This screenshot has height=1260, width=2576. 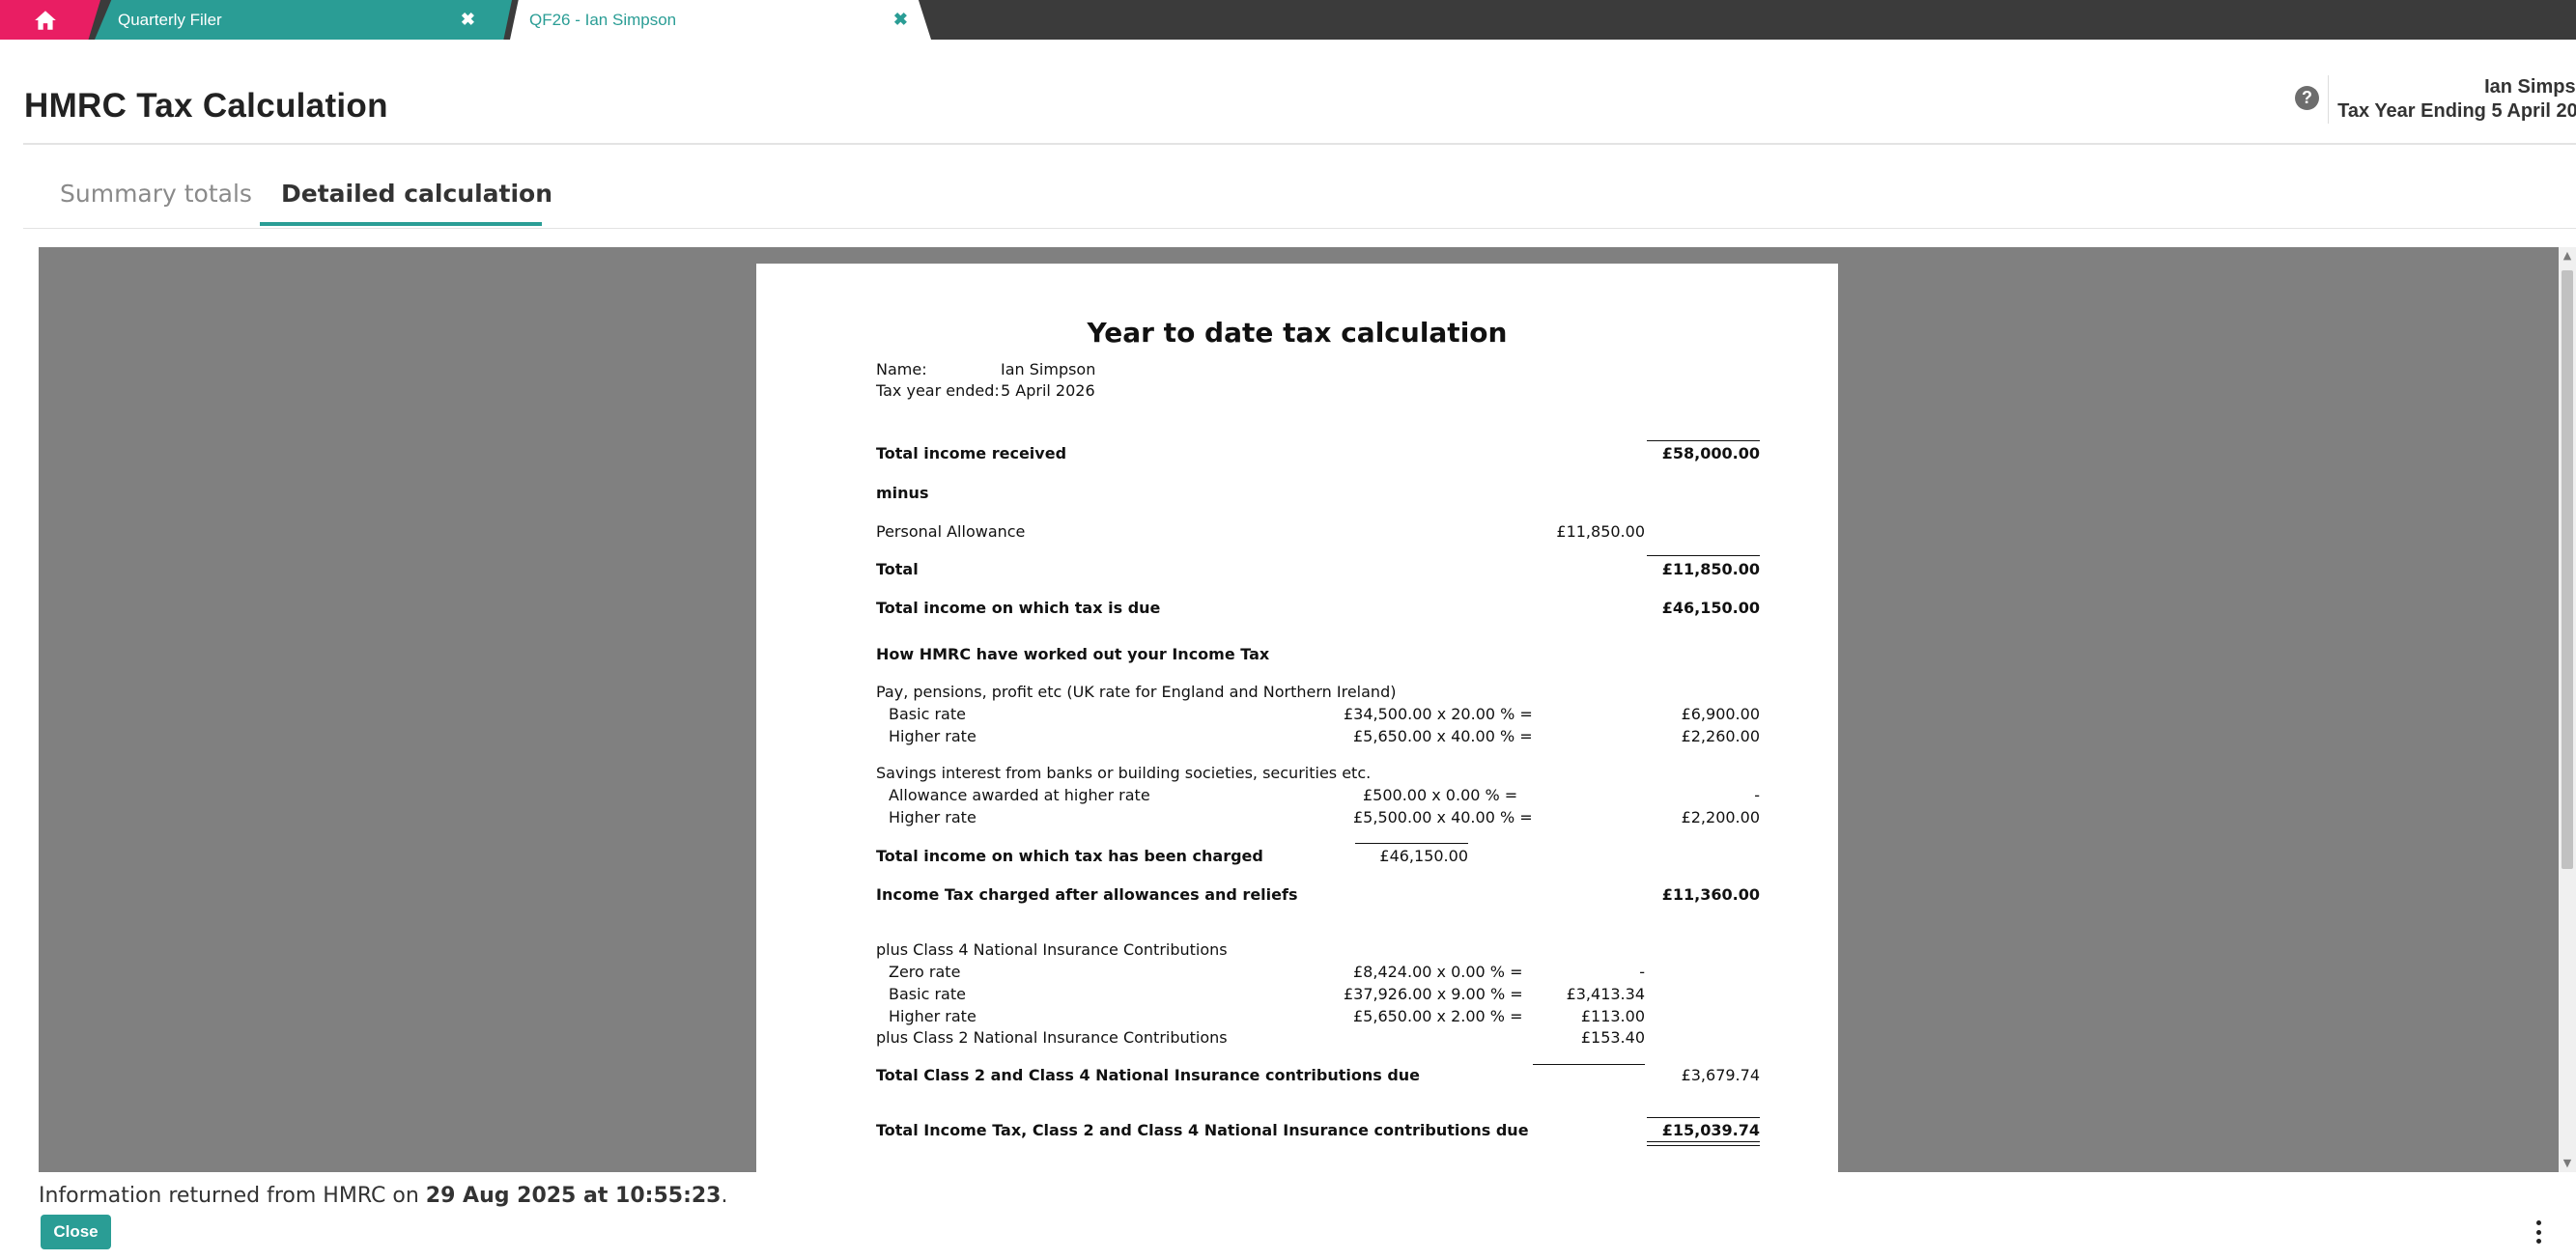 I want to click on tax-year-value: 5 April 2026, so click(x=1048, y=391).